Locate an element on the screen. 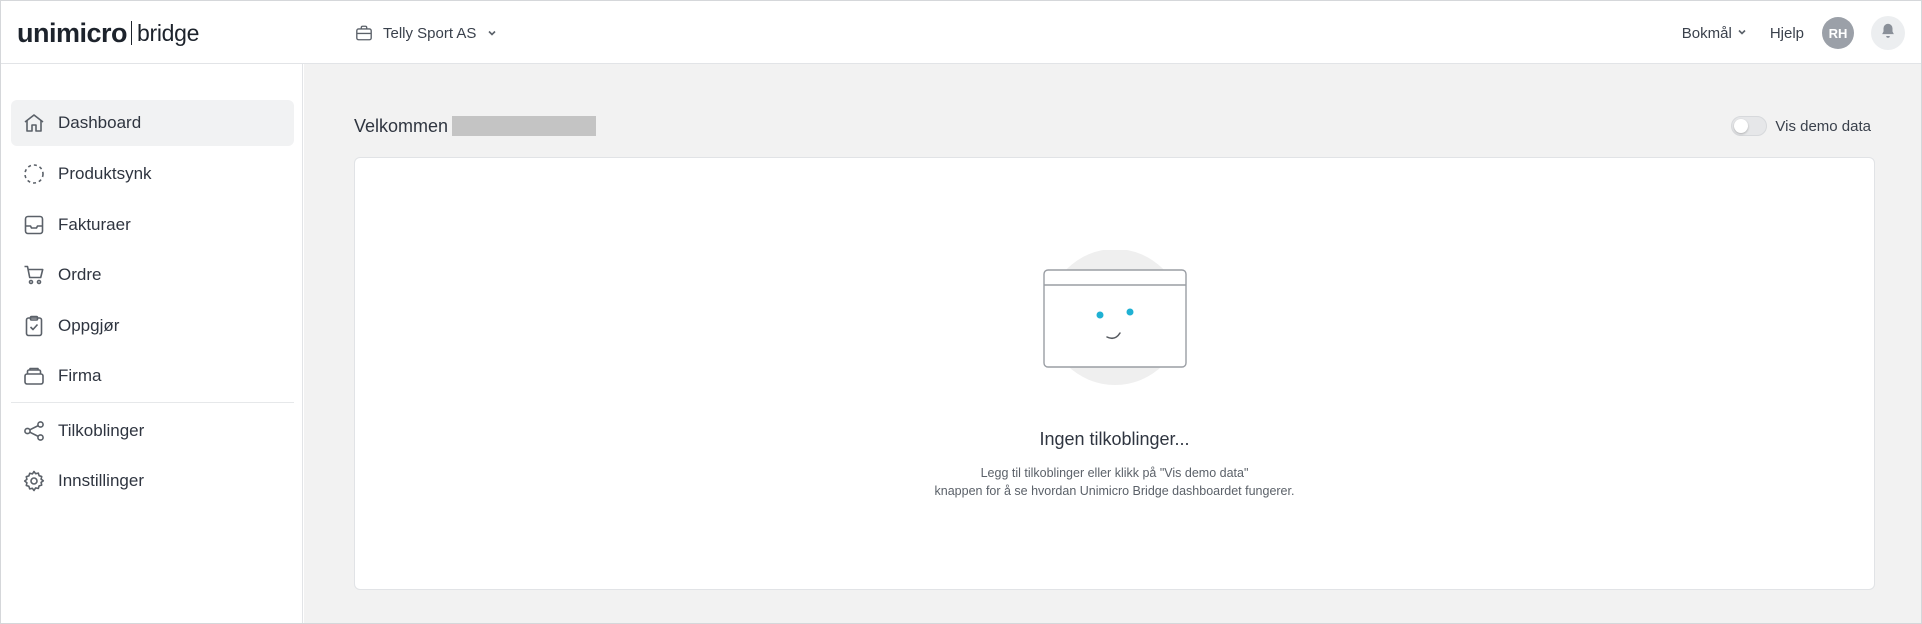 Image resolution: width=1922 pixels, height=624 pixels. sidebar-divider is located at coordinates (152, 402).